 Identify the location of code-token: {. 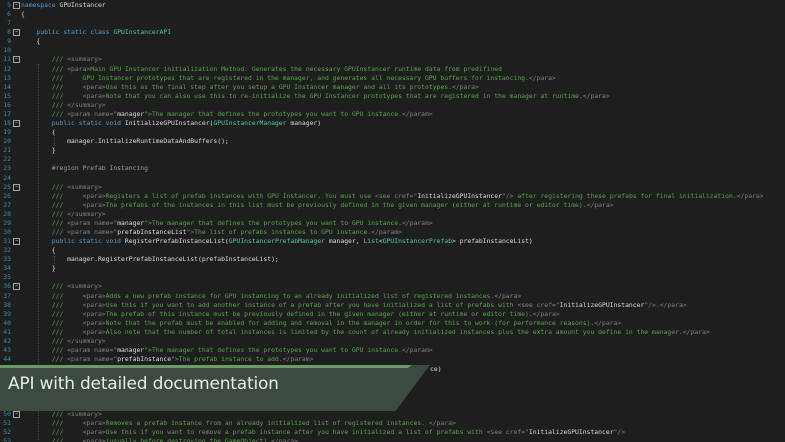
(23, 14).